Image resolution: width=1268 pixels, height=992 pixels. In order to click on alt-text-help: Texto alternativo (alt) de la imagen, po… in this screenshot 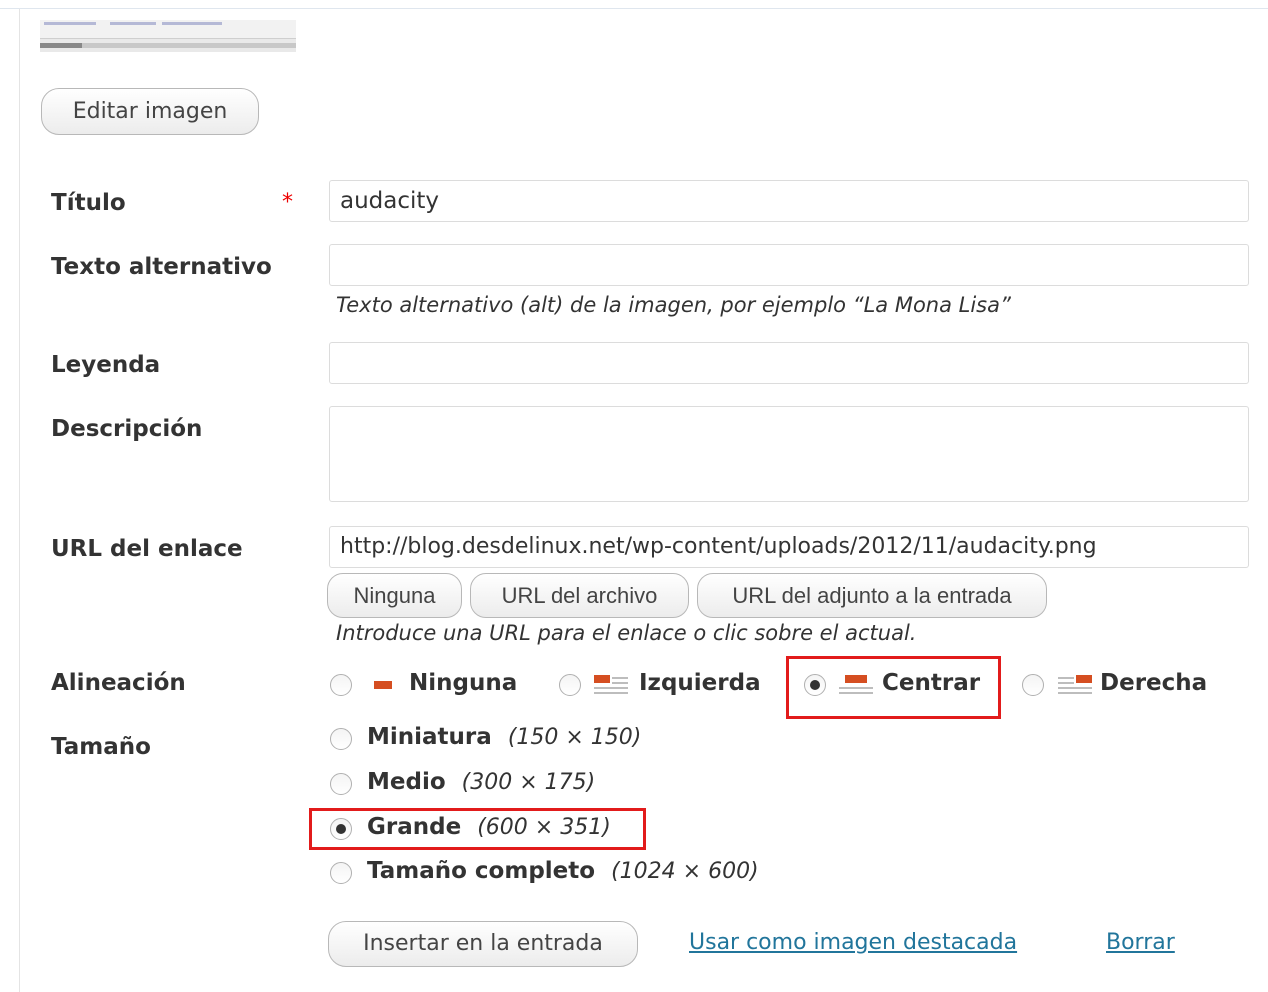, I will do `click(673, 305)`.